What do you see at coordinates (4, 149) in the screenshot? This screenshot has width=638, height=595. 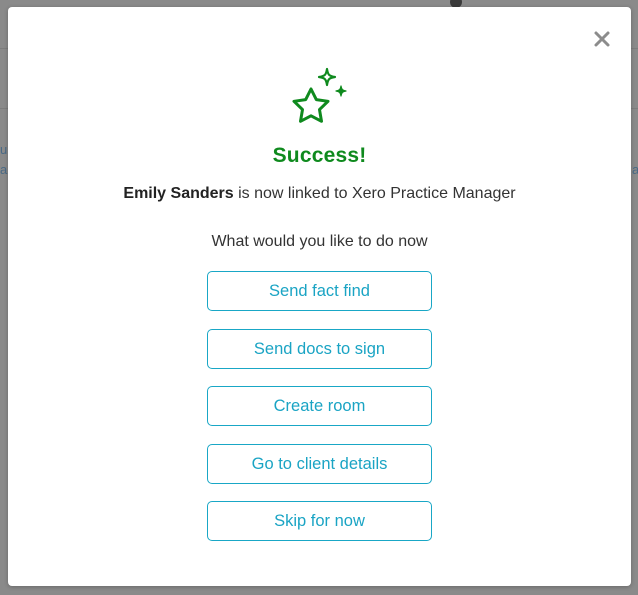 I see `background-text: u` at bounding box center [4, 149].